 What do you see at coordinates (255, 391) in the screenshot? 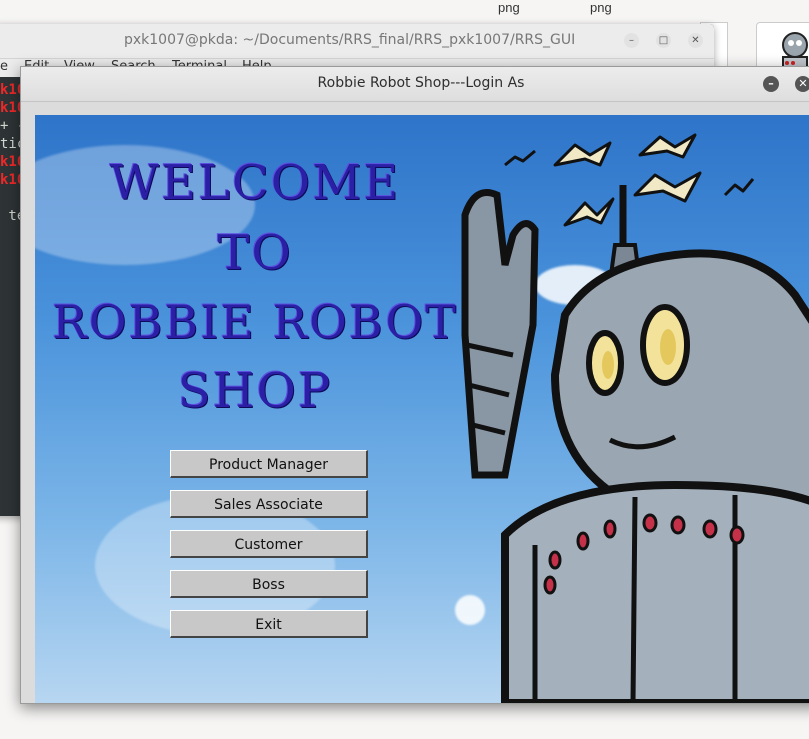
I see `welcome-heading: SHOP` at bounding box center [255, 391].